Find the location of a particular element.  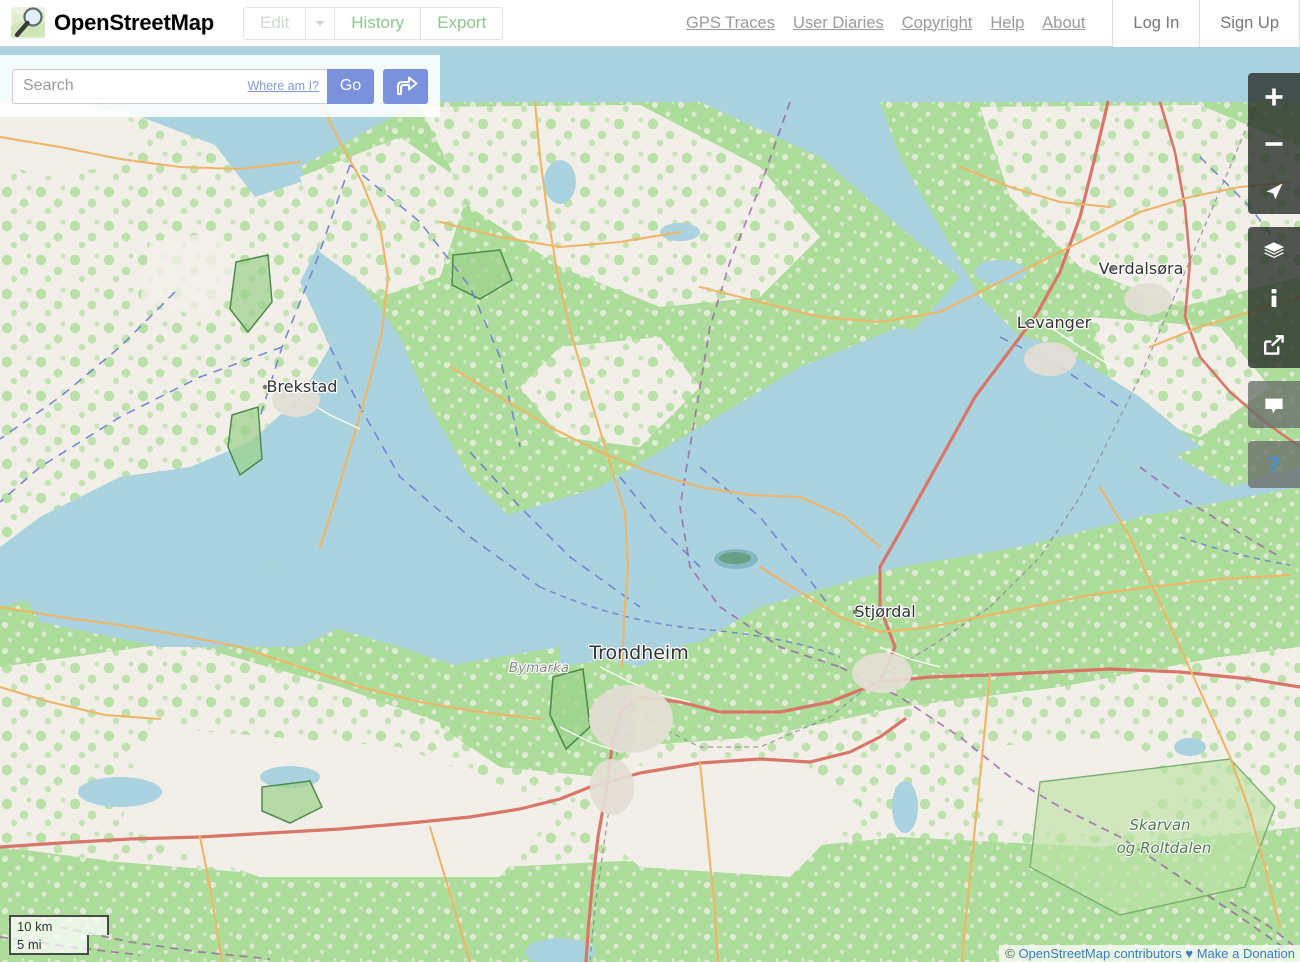

zoom-in-button is located at coordinates (1274, 96).